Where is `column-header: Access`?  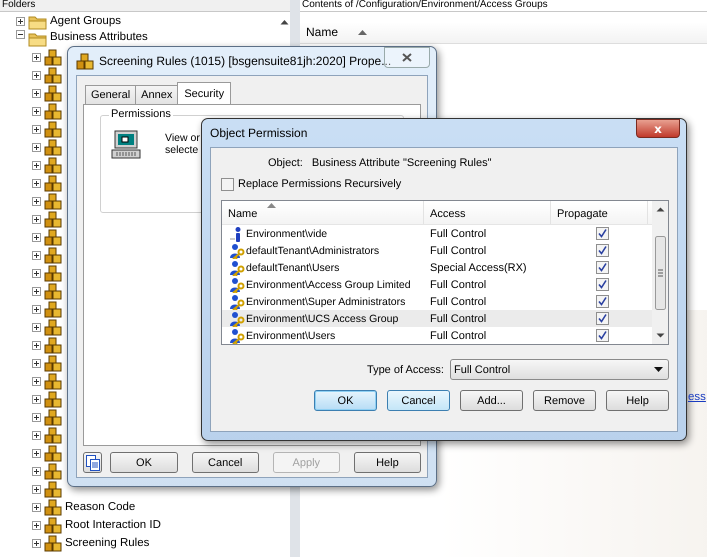
column-header: Access is located at coordinates (487, 212).